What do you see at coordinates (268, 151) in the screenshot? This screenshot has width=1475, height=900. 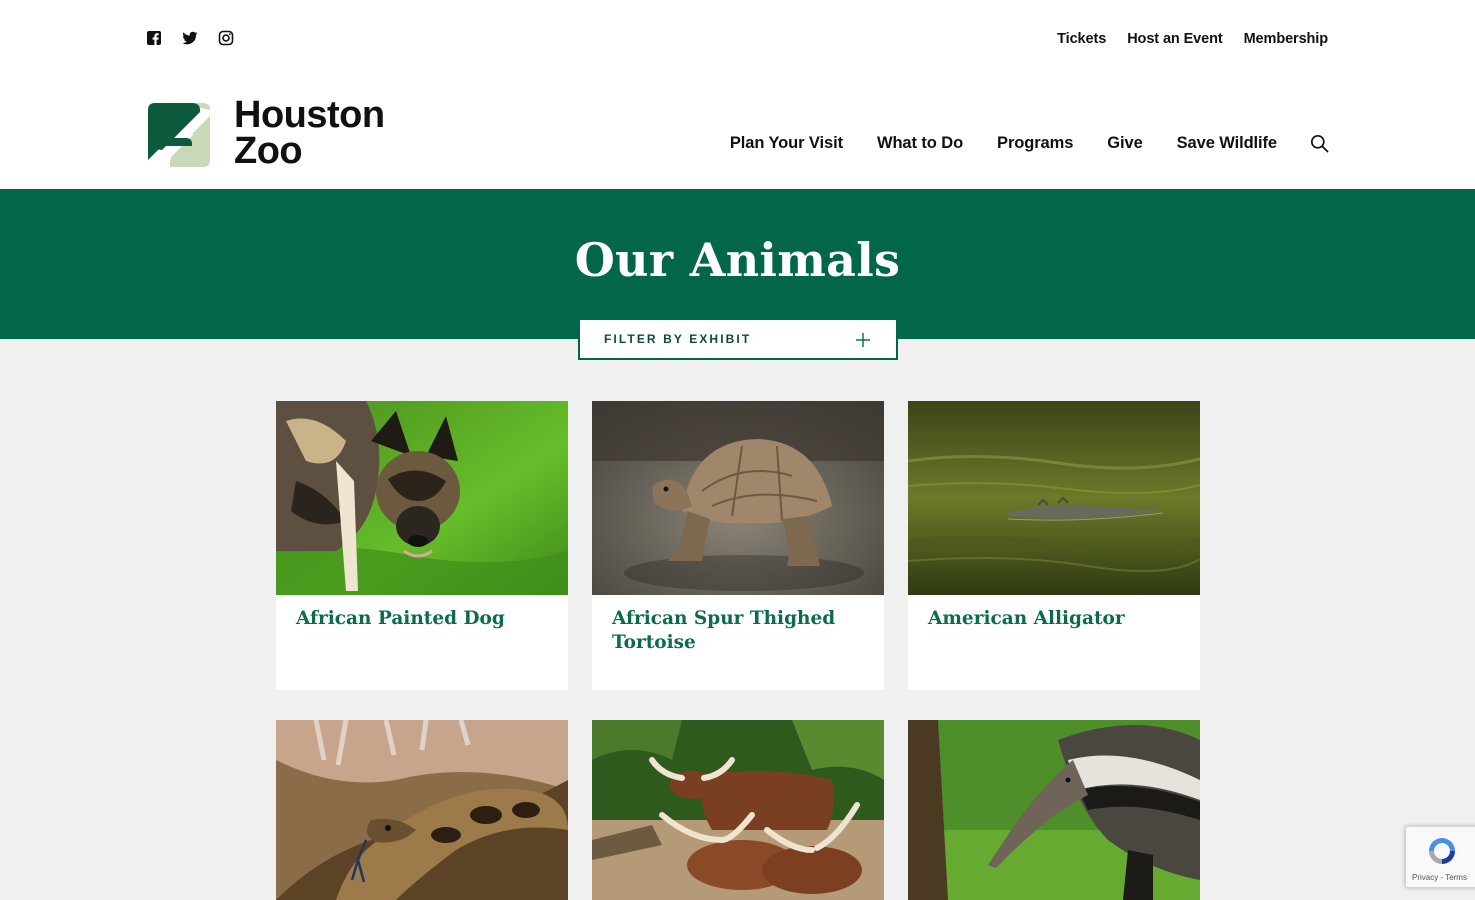 I see `logo-line-zoo: Zoo` at bounding box center [268, 151].